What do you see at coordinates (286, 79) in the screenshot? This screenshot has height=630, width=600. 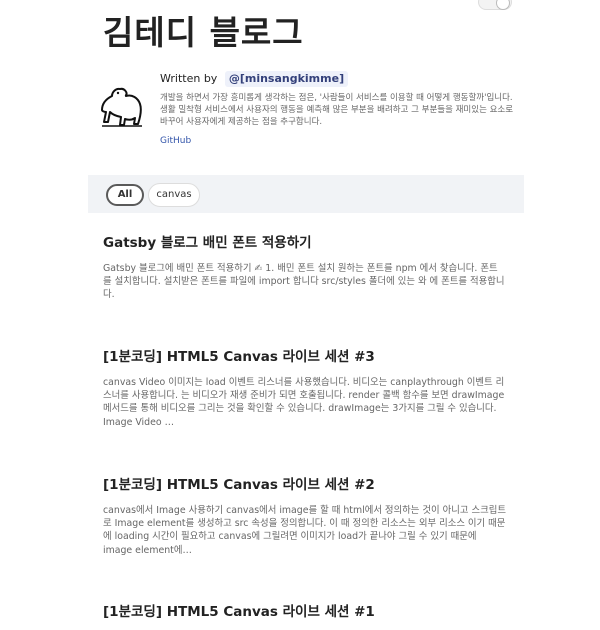 I see `author-handle-link: @[minsangkimme]` at bounding box center [286, 79].